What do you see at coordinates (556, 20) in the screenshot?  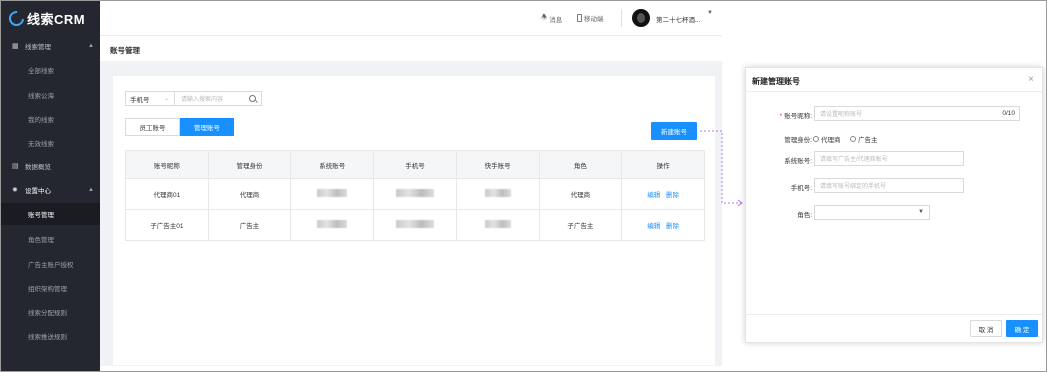 I see `messages-label: 消息` at bounding box center [556, 20].